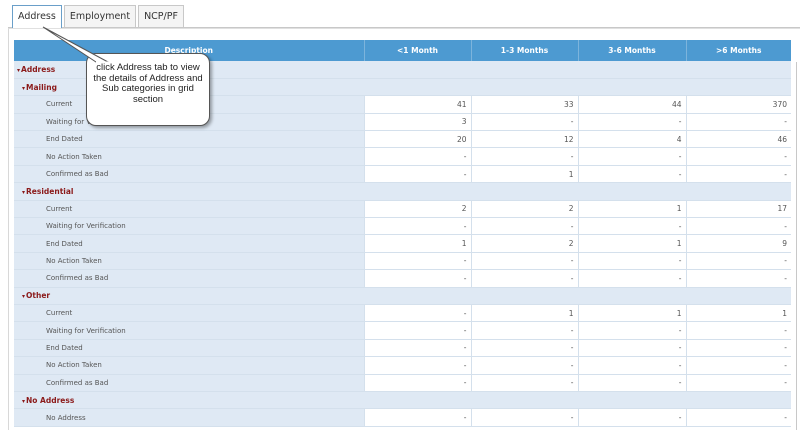  I want to click on callout-pointer-icon, so click(75, 45).